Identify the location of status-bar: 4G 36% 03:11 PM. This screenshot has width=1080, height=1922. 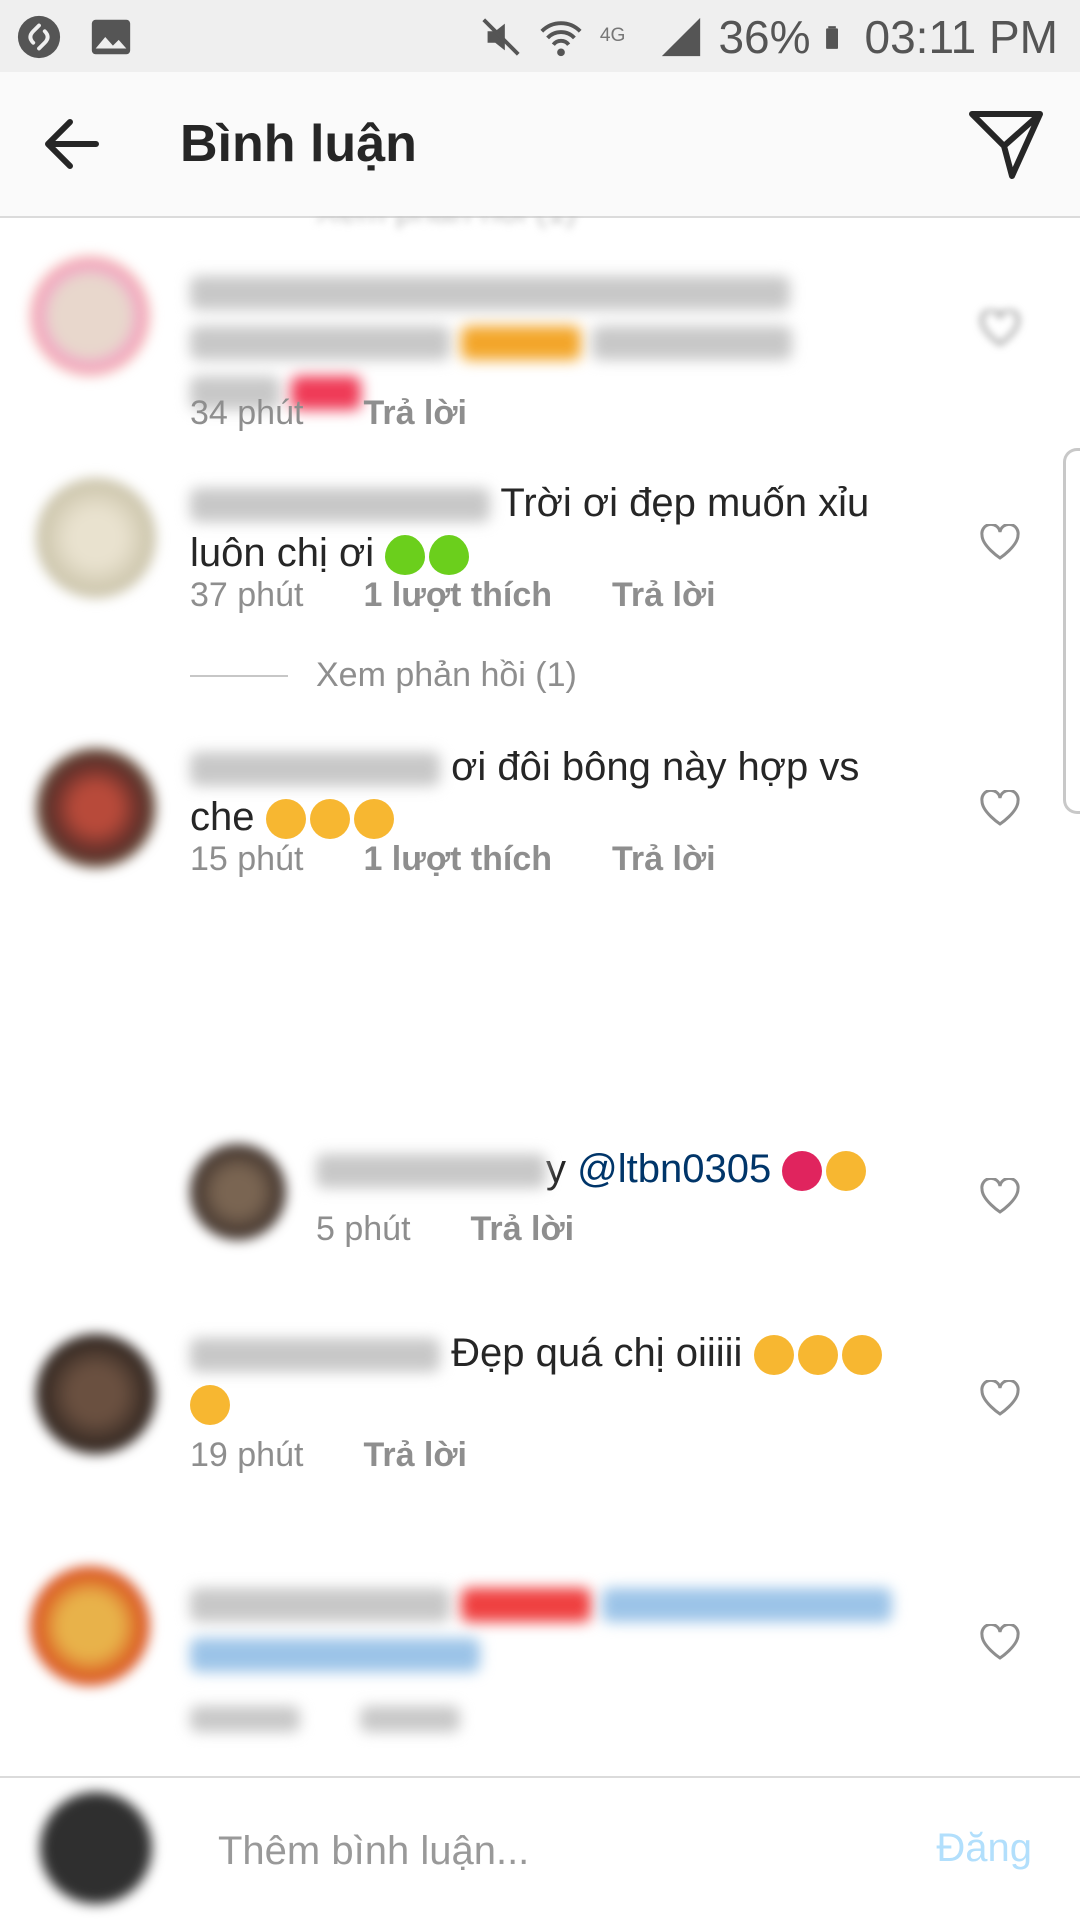
(540, 36).